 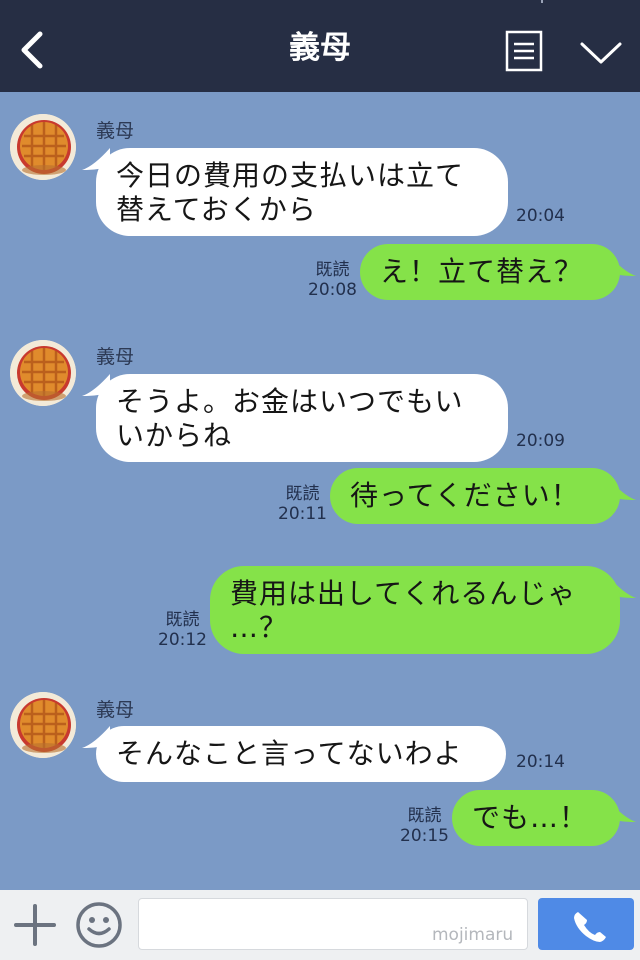 What do you see at coordinates (601, 53) in the screenshot?
I see `chevron-down-icon` at bounding box center [601, 53].